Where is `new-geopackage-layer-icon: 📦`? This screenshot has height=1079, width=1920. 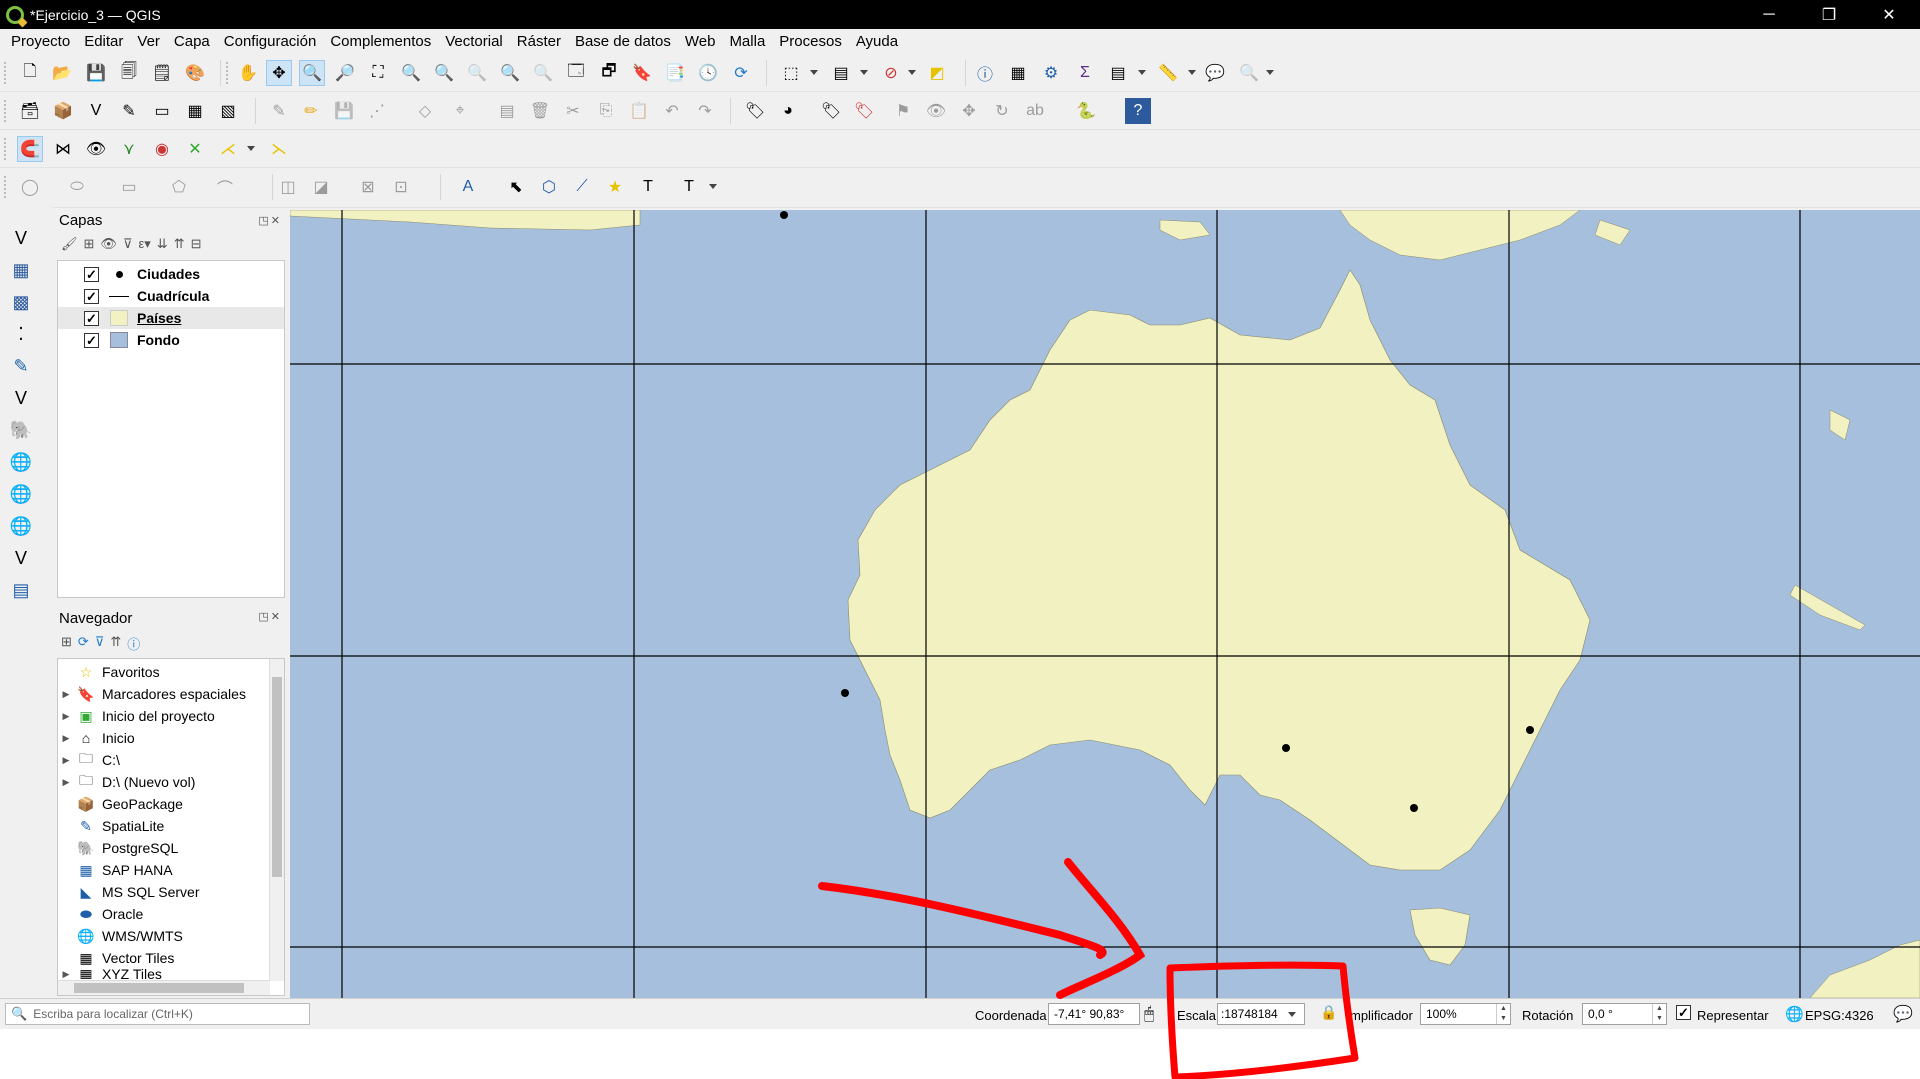
new-geopackage-layer-icon: 📦 is located at coordinates (63, 111).